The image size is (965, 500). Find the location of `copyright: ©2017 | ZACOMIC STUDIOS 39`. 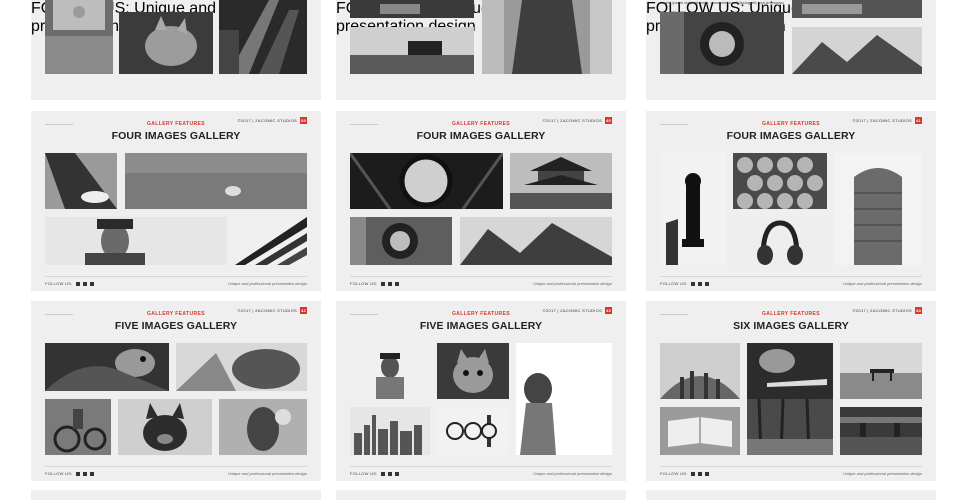

copyright: ©2017 | ZACOMIC STUDIOS 39 is located at coordinates (272, 120).